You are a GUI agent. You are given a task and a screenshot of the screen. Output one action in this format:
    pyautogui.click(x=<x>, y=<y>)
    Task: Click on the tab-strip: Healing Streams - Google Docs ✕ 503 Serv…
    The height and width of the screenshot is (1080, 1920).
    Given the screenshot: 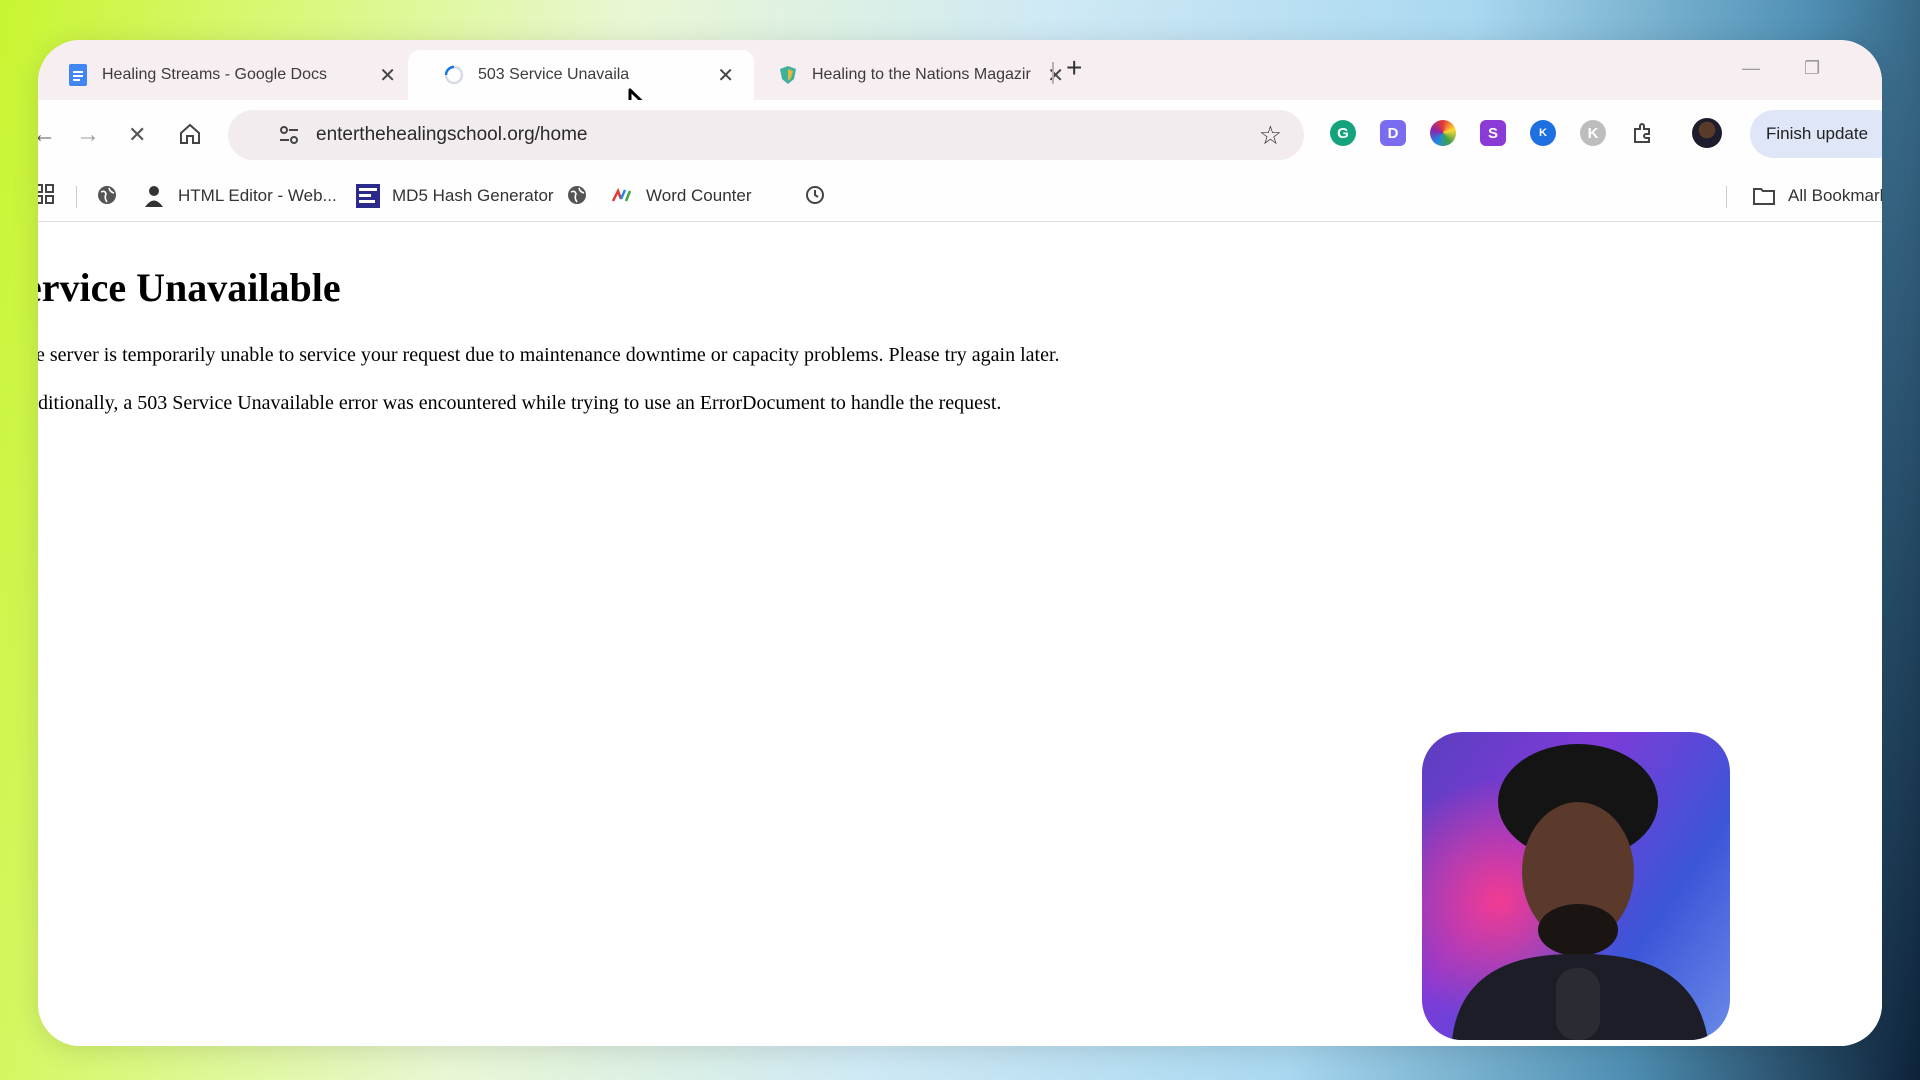 What is the action you would take?
    pyautogui.click(x=960, y=92)
    